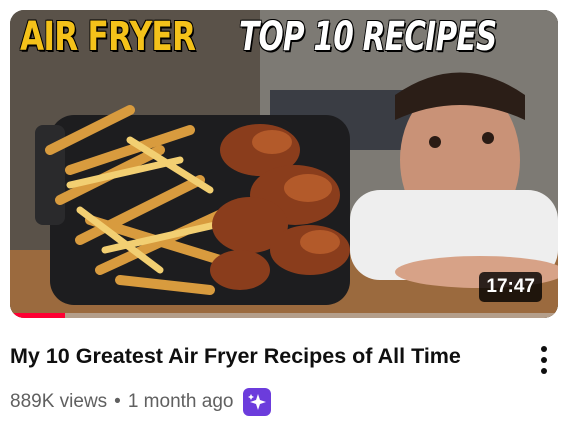  I want to click on thumbnail-headline: AIR FRYER TOP 10 RECIPES, so click(289, 37).